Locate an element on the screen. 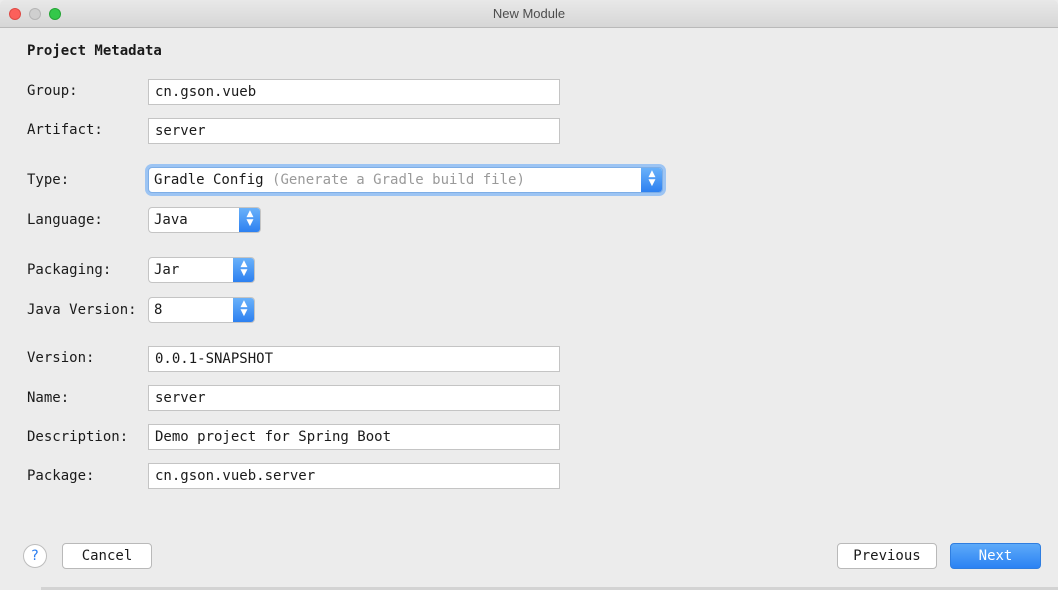 This screenshot has height=590, width=1058. section-title: Project Metadata is located at coordinates (94, 51).